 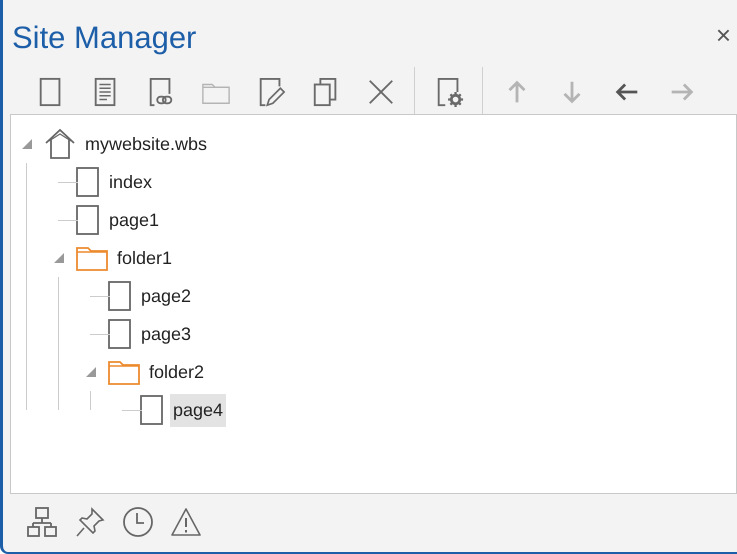 I want to click on tree-item: page4, so click(x=198, y=410).